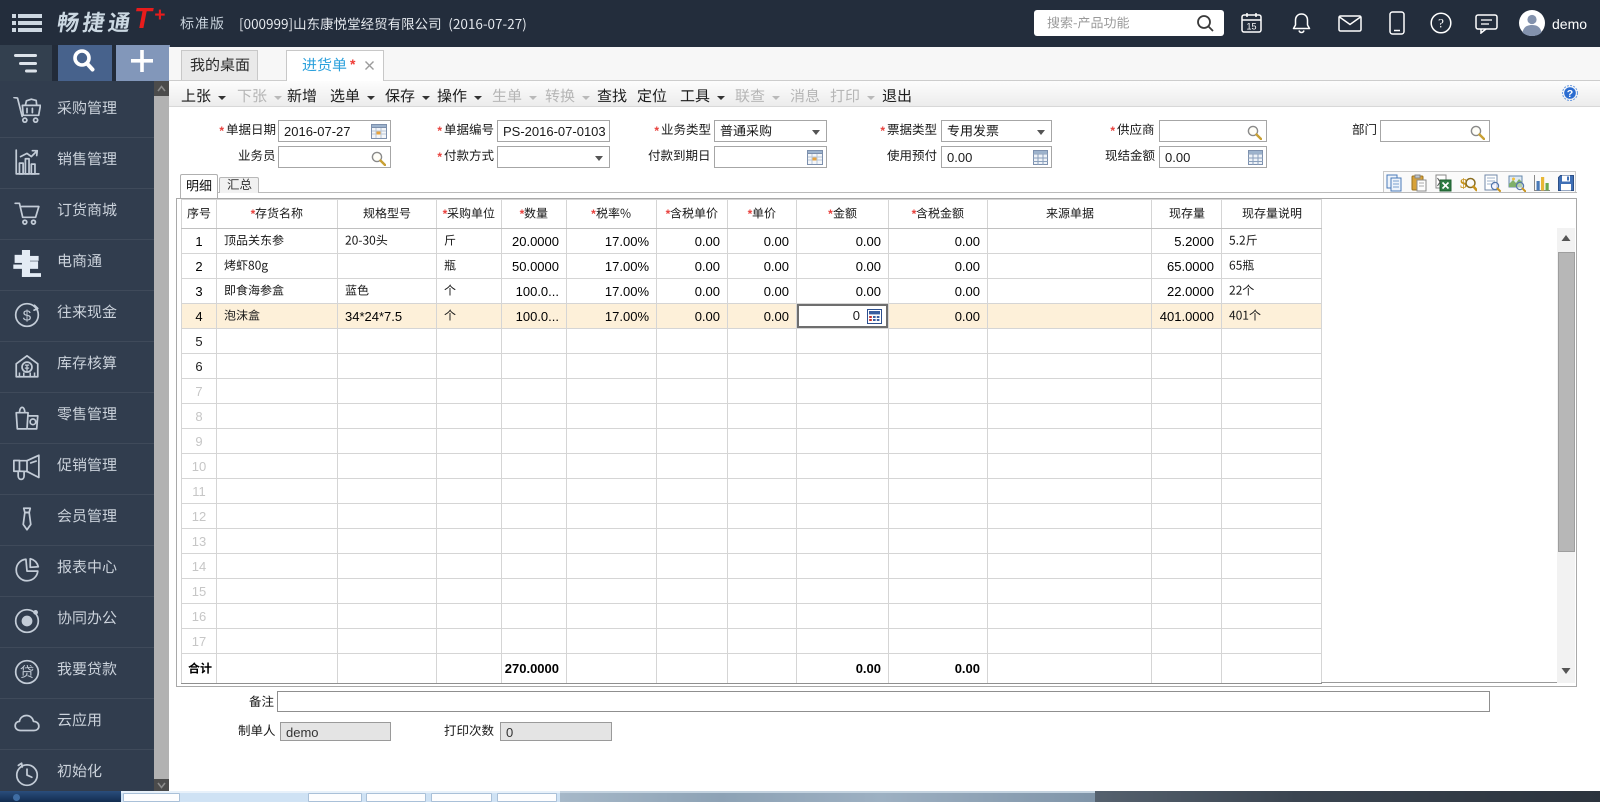 Image resolution: width=1600 pixels, height=802 pixels. I want to click on svg-text: 15, so click(1251, 27).